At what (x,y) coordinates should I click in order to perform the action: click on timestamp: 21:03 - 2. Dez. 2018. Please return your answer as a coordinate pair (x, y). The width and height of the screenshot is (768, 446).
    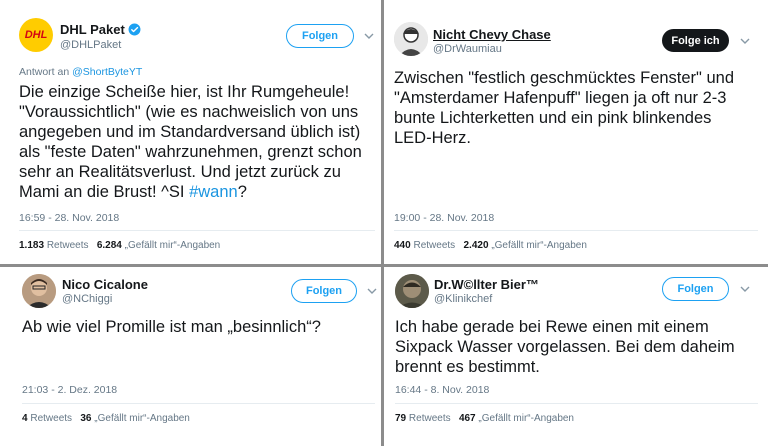
    Looking at the image, I should click on (69, 390).